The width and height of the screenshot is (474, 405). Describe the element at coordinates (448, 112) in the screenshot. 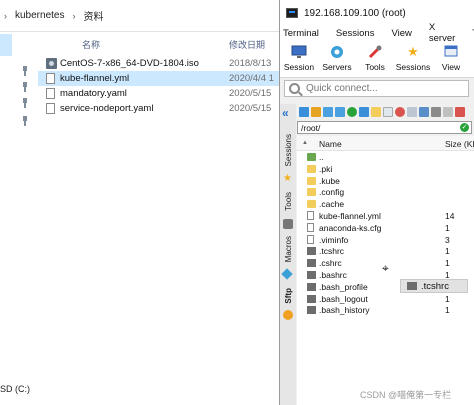

I see `terminal-follow-icon` at that location.